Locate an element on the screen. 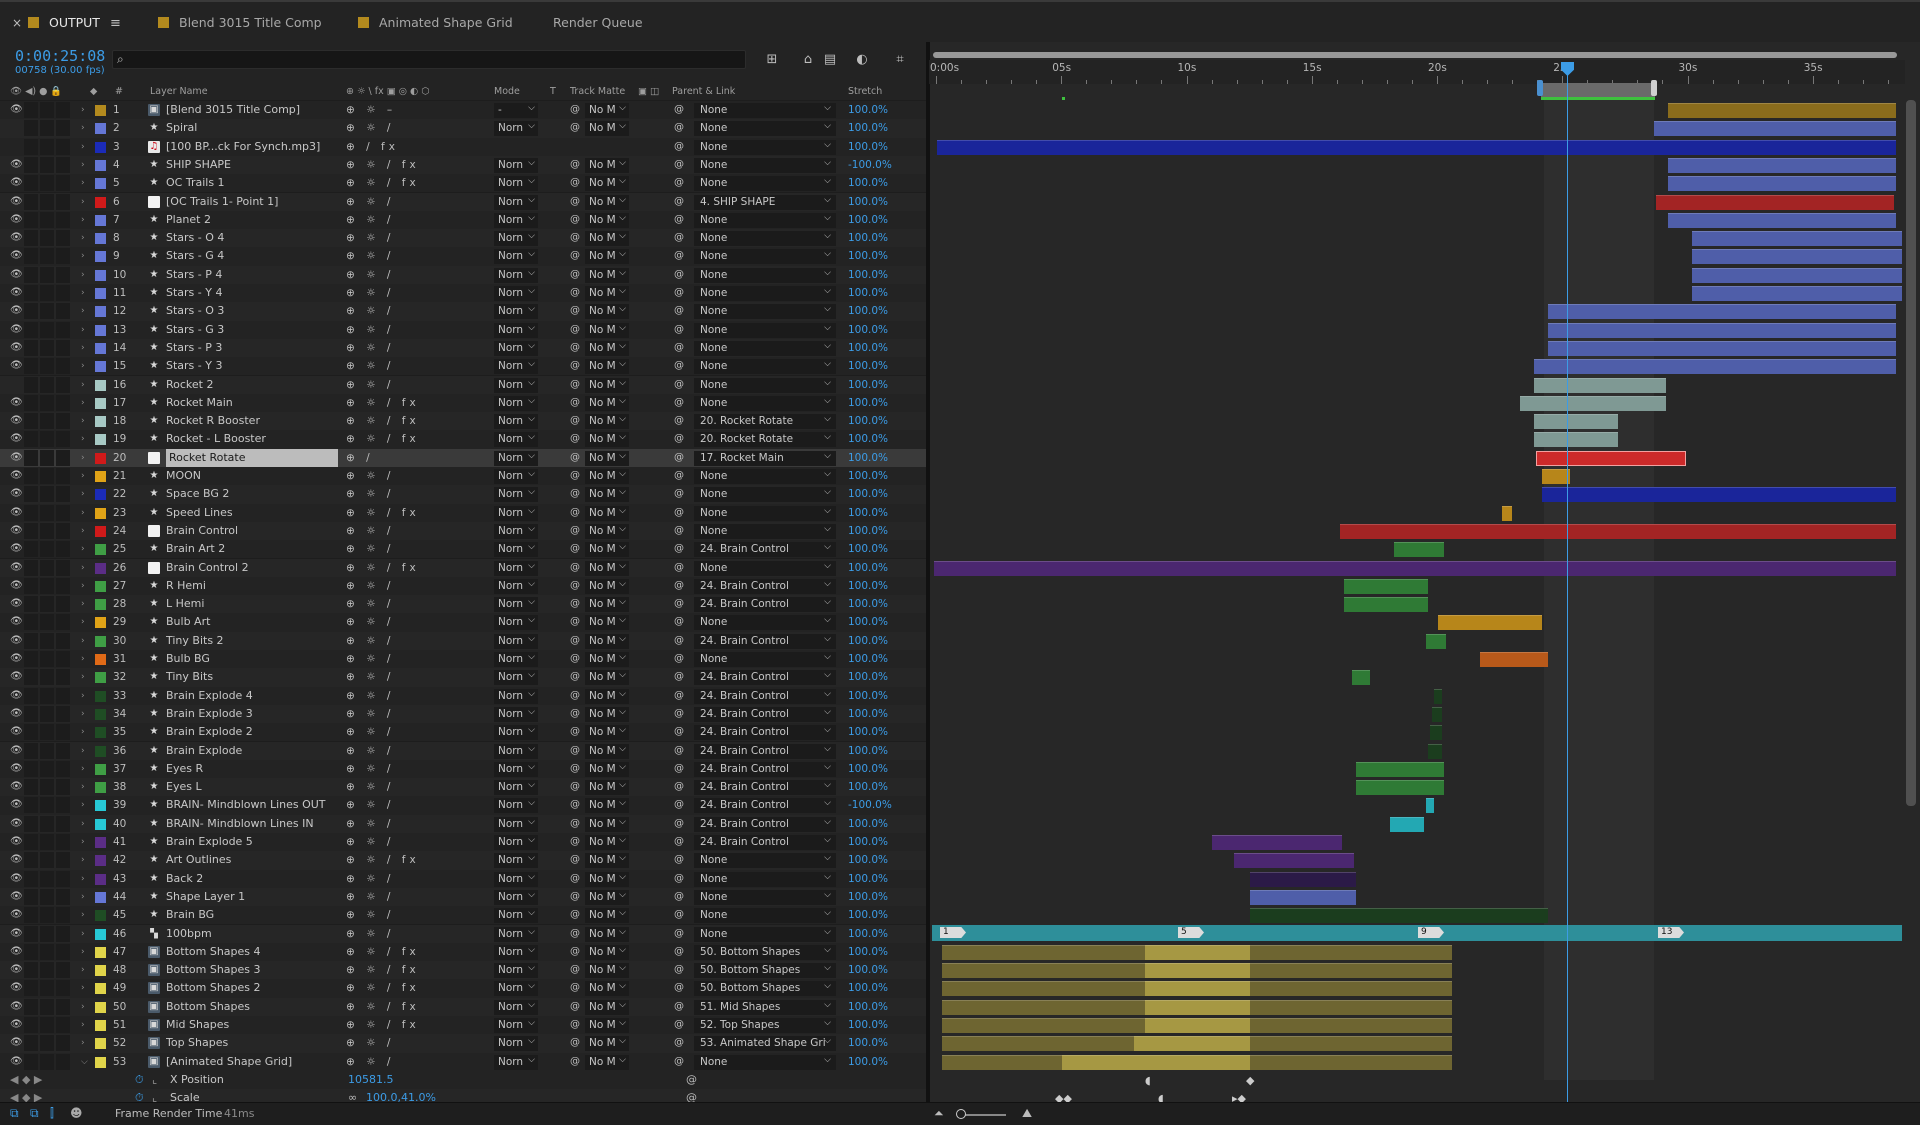 This screenshot has width=1920, height=1125. layer-marker: 5 is located at coordinates (1191, 932).